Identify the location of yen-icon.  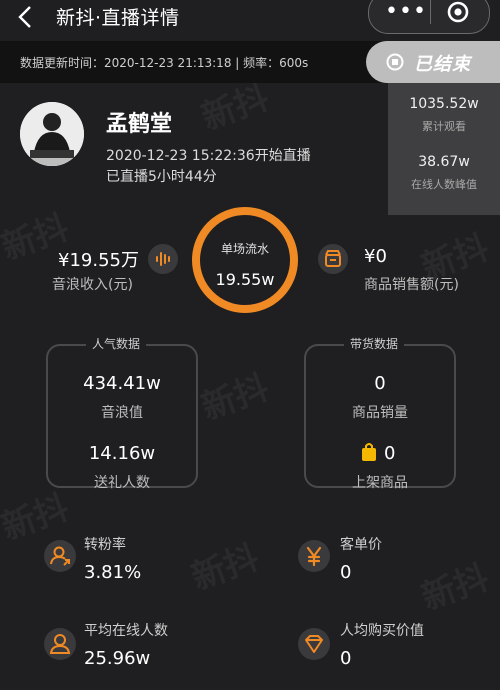
(314, 556).